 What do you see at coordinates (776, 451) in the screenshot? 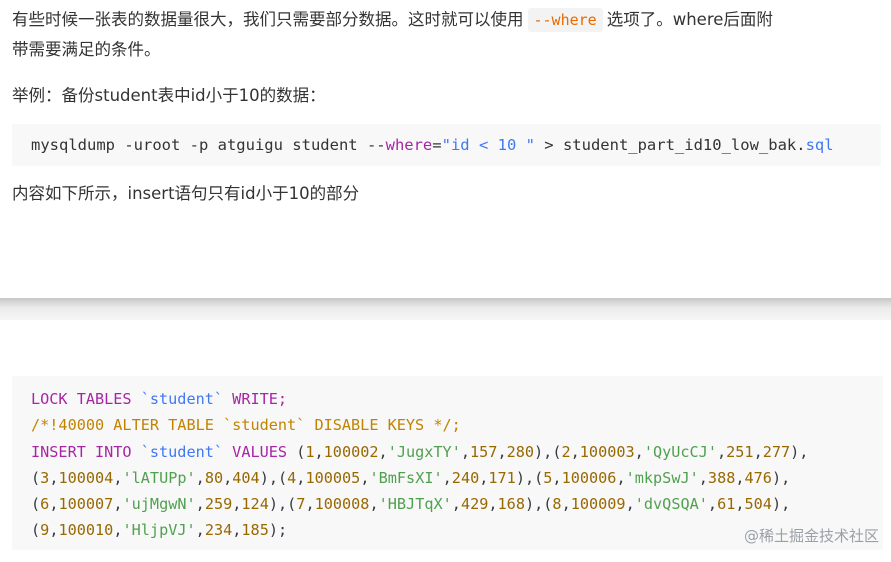
I see `sql-number: 277` at bounding box center [776, 451].